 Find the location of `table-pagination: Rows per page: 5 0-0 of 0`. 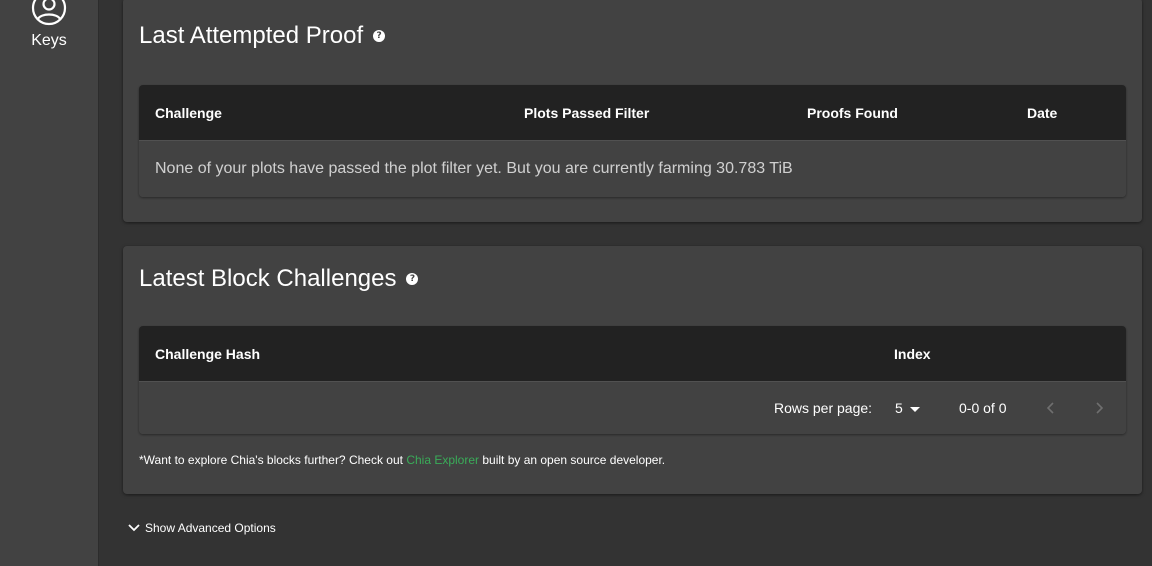

table-pagination: Rows per page: 5 0-0 of 0 is located at coordinates (632, 408).